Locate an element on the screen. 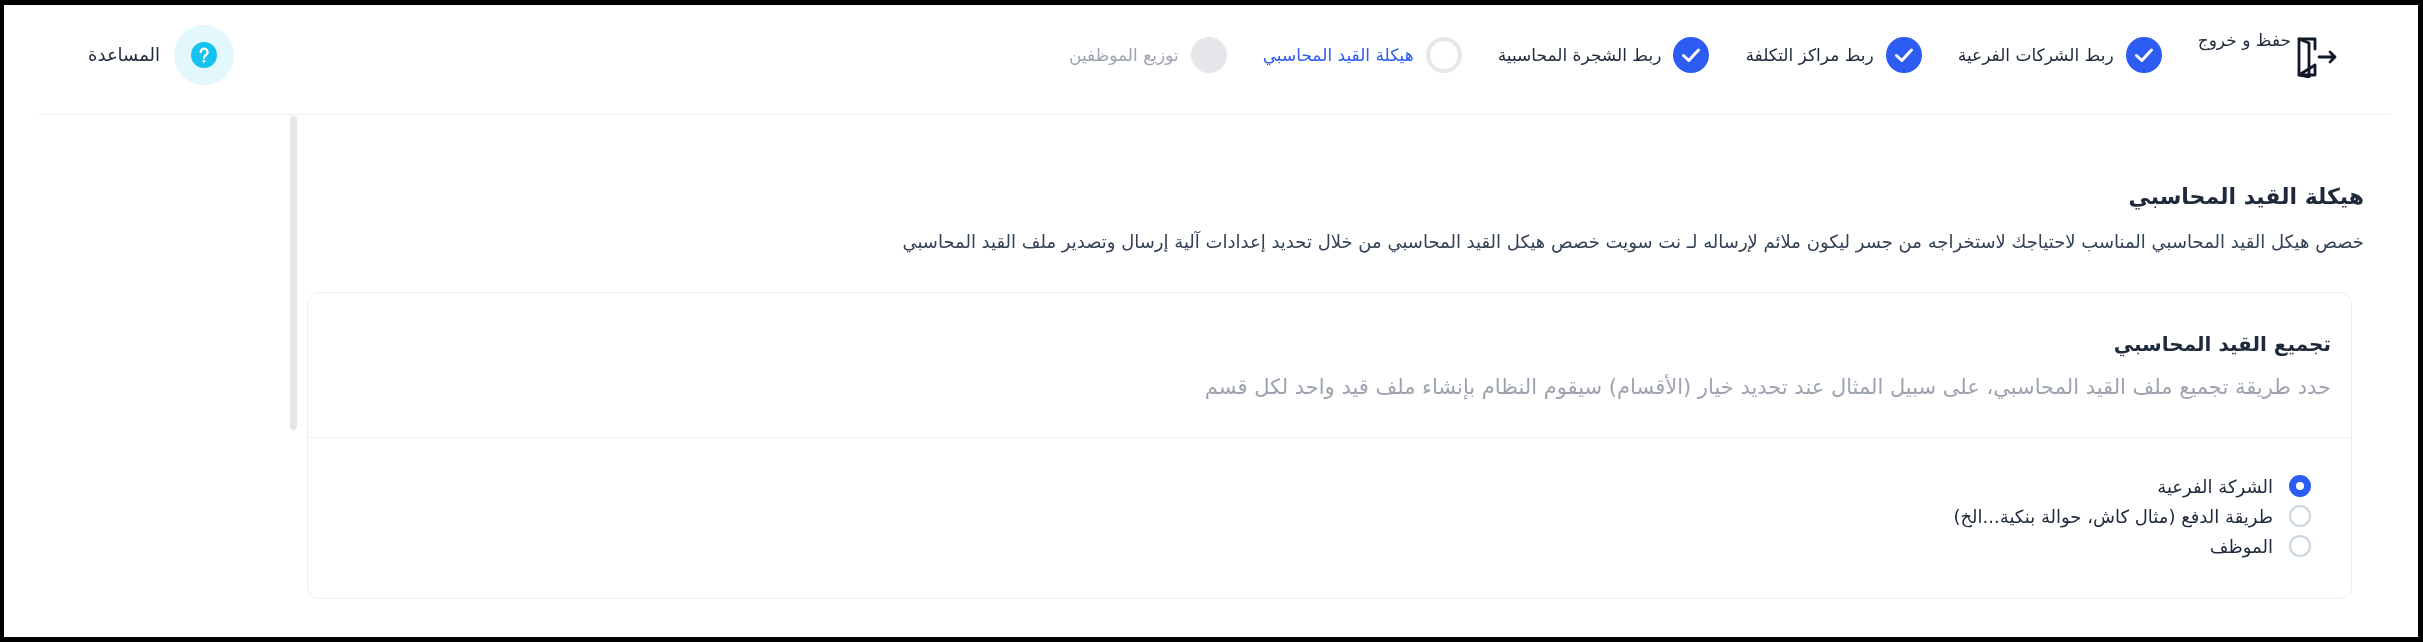 This screenshot has height=642, width=2423. scrollbar is located at coordinates (293, 273).